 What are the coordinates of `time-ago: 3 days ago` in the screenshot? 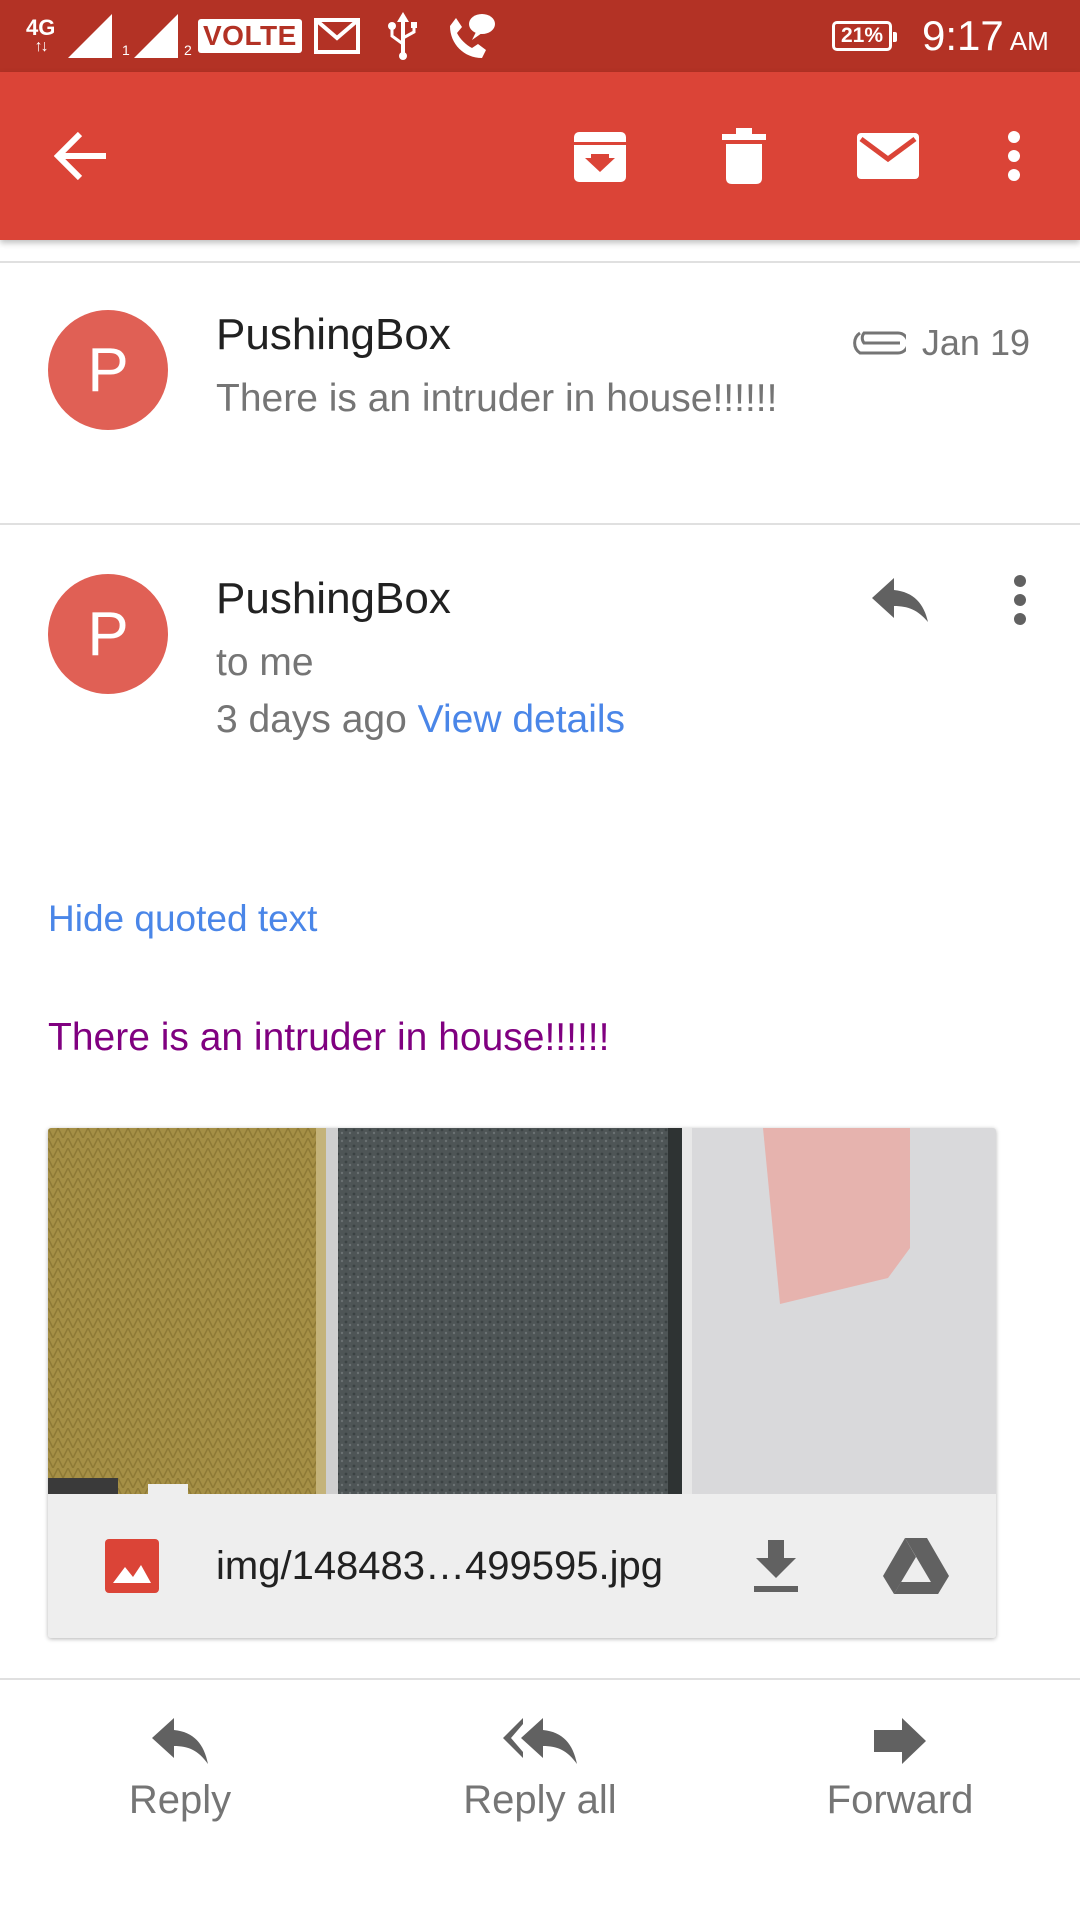 It's located at (311, 719).